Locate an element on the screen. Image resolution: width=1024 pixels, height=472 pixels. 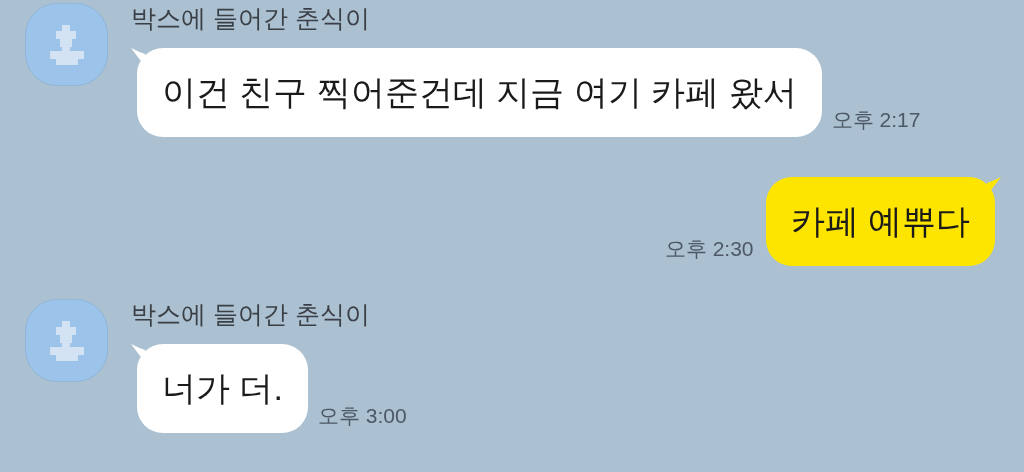
timestamp: 오후 2:17 is located at coordinates (876, 119).